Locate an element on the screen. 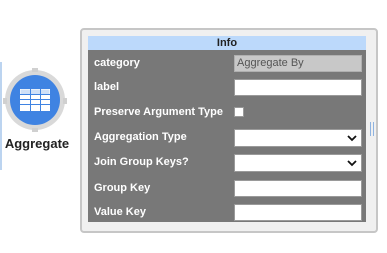  node-body is located at coordinates (35, 100).